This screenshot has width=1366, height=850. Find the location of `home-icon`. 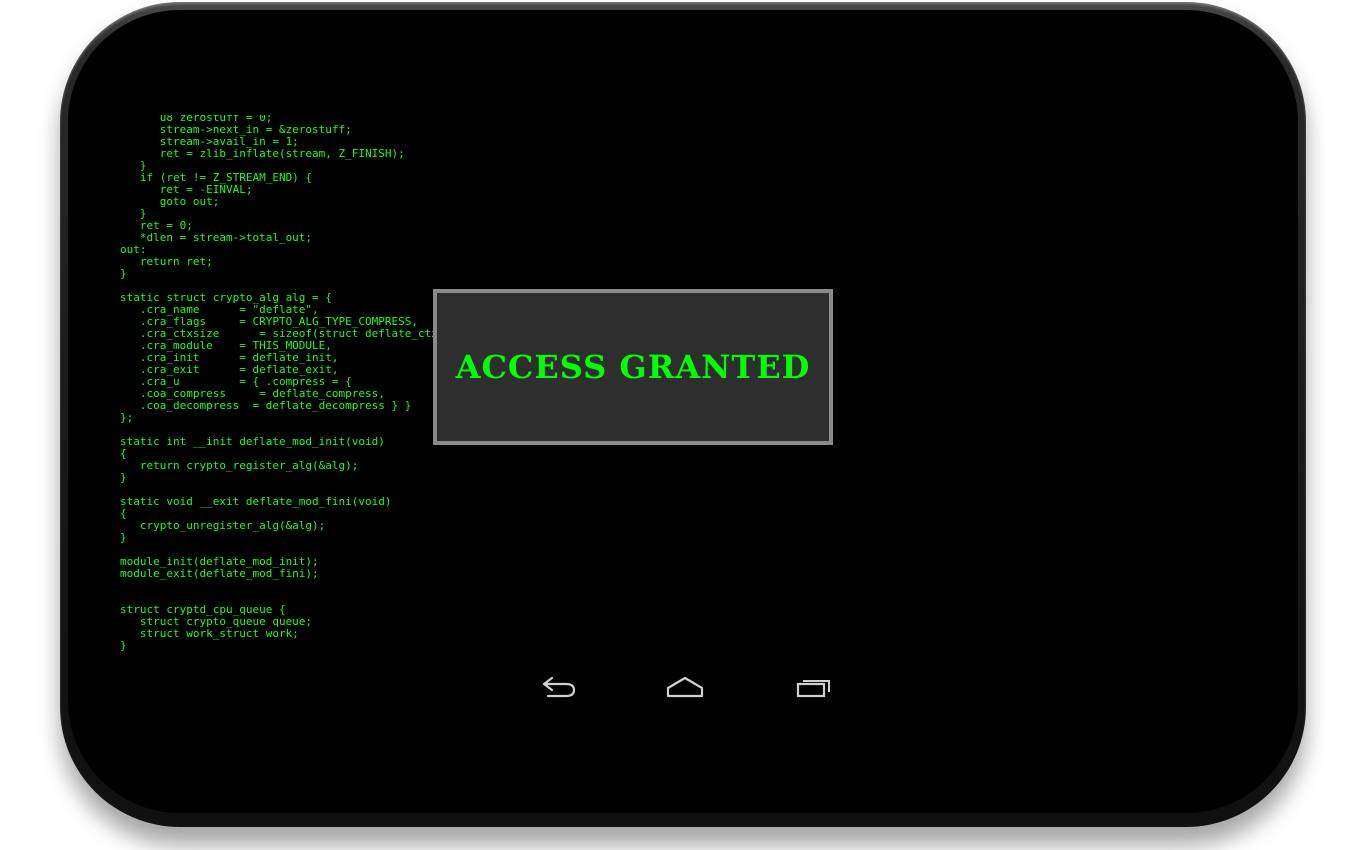

home-icon is located at coordinates (685, 687).